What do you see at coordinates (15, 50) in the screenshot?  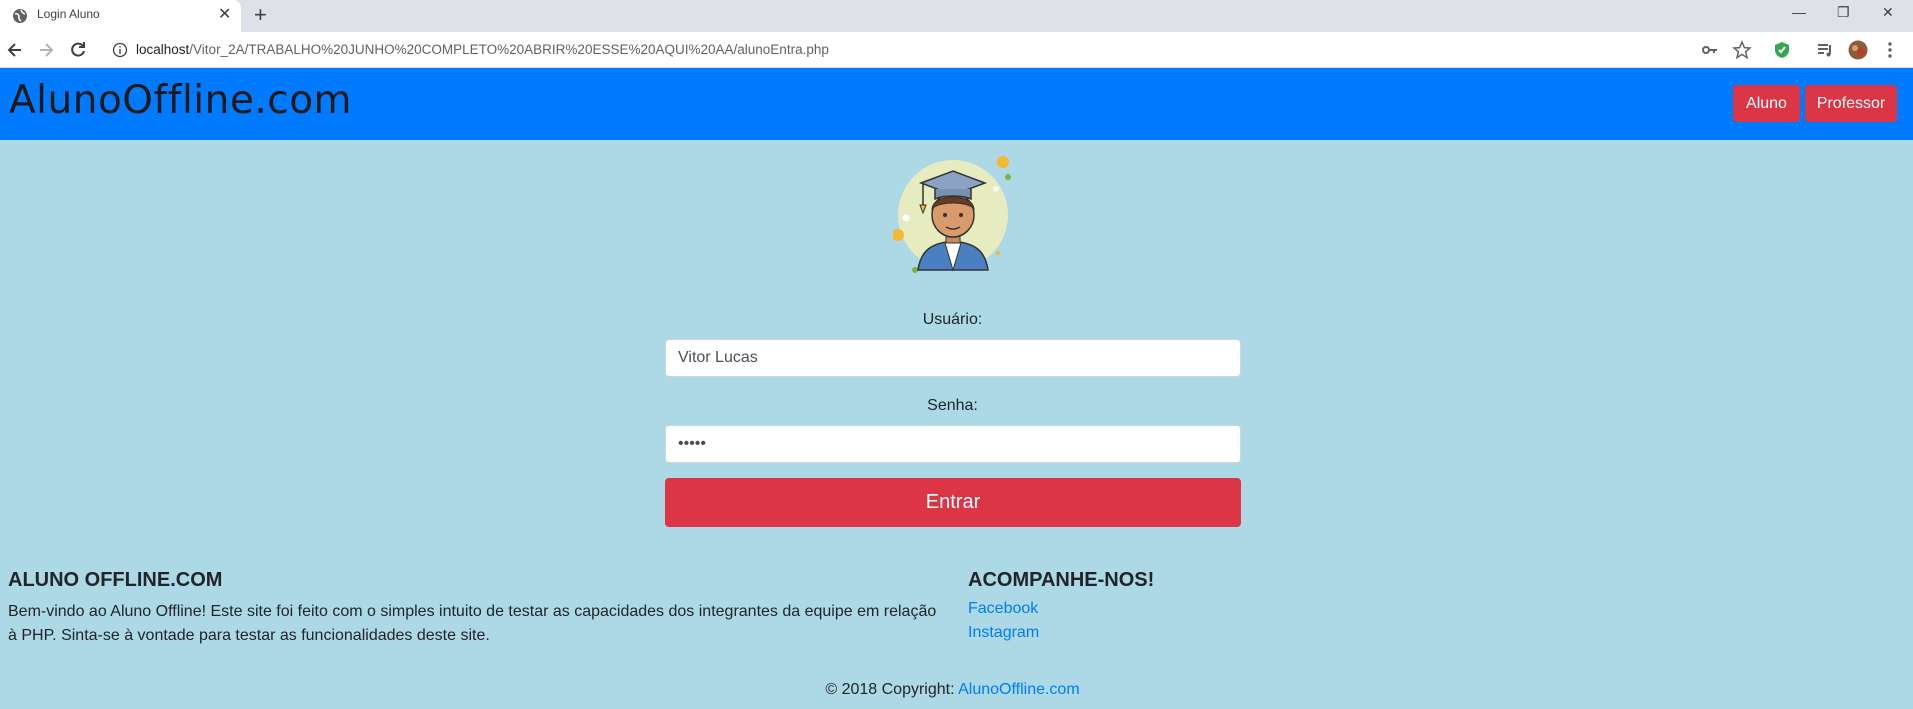 I see `back-arrow-icon` at bounding box center [15, 50].